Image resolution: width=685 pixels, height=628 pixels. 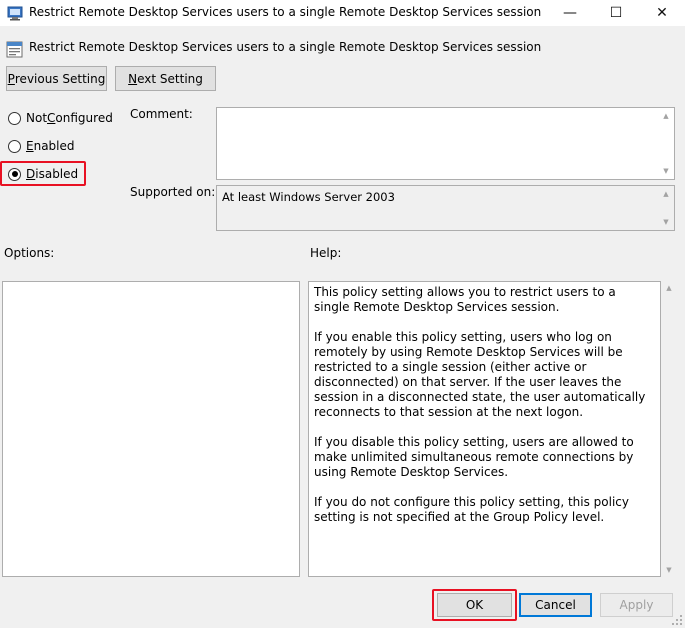 I want to click on close-icon: ✕, so click(x=662, y=13).